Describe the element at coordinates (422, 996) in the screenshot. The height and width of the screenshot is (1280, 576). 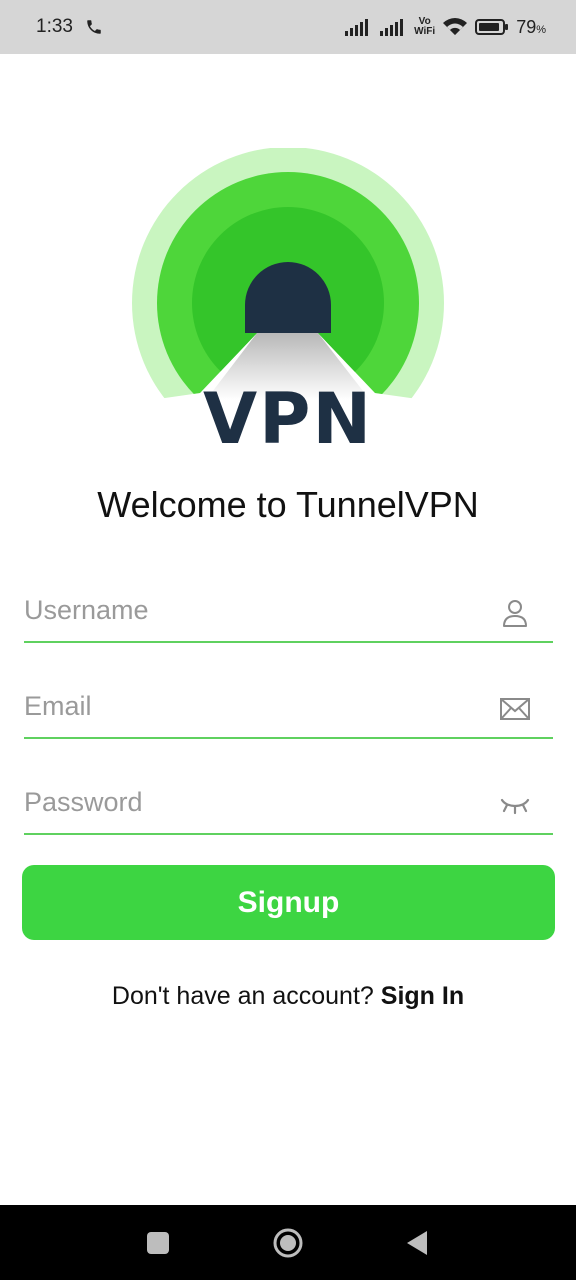
I see `signin-link: Sign In` at that location.